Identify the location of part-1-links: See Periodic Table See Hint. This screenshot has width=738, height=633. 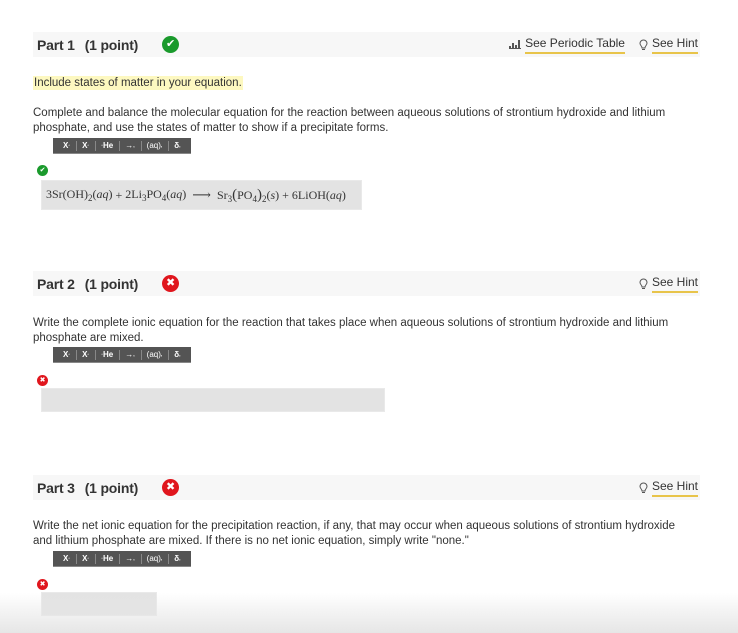
(604, 45).